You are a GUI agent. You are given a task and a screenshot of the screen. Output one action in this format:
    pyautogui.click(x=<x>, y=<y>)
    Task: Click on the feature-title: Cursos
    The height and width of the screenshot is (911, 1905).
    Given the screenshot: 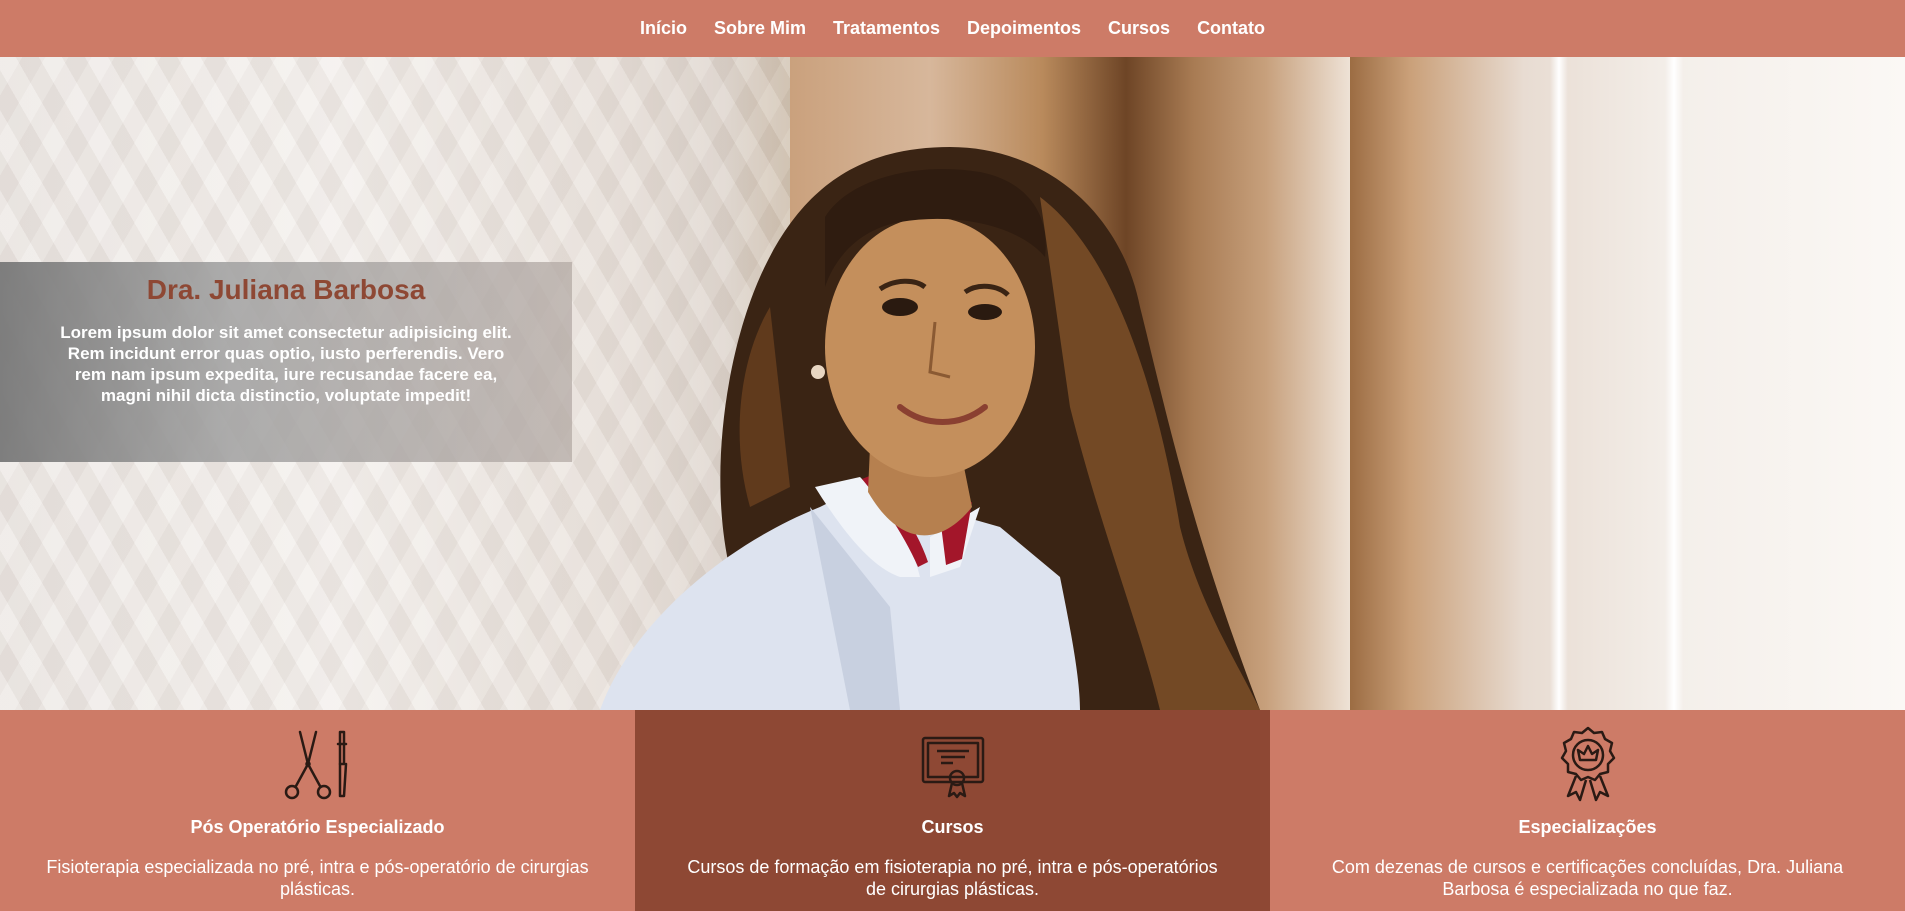 What is the action you would take?
    pyautogui.click(x=952, y=827)
    